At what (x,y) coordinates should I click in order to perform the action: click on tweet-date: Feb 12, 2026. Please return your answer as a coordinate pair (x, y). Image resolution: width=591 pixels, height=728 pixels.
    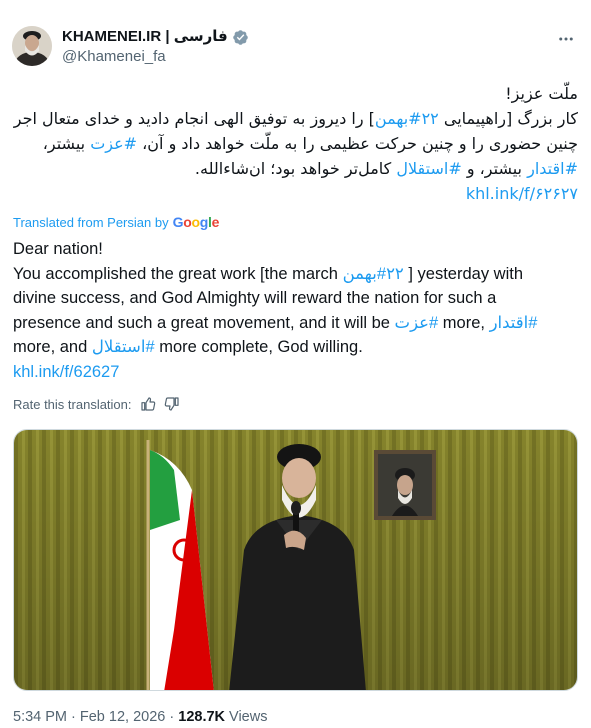
    Looking at the image, I should click on (122, 717).